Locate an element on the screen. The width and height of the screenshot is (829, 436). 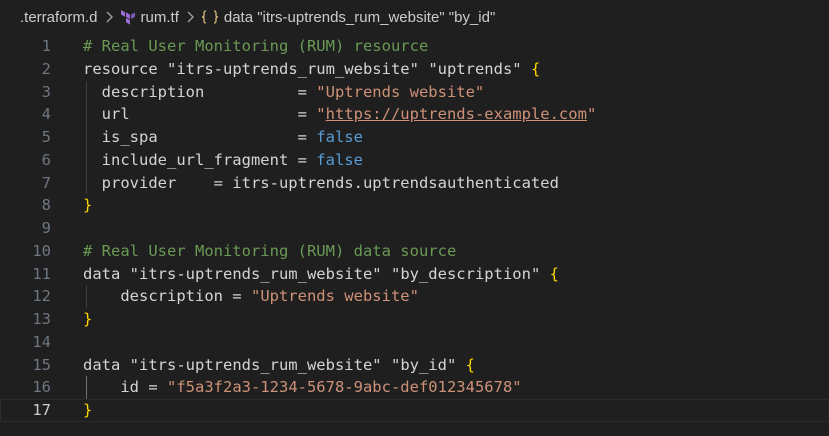
line-number: 1 is located at coordinates (46, 46).